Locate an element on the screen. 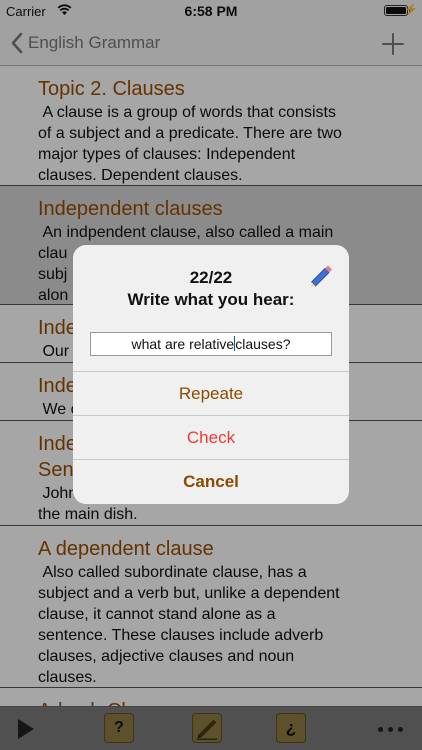  repeat-button: Repeate is located at coordinates (211, 393).